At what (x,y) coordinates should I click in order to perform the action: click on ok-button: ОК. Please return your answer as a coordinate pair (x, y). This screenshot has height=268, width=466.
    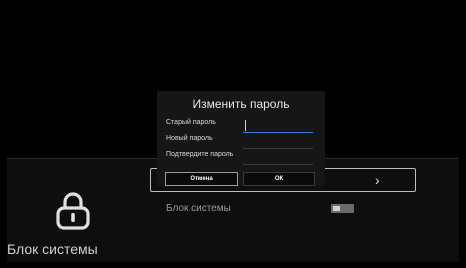
    Looking at the image, I should click on (279, 179).